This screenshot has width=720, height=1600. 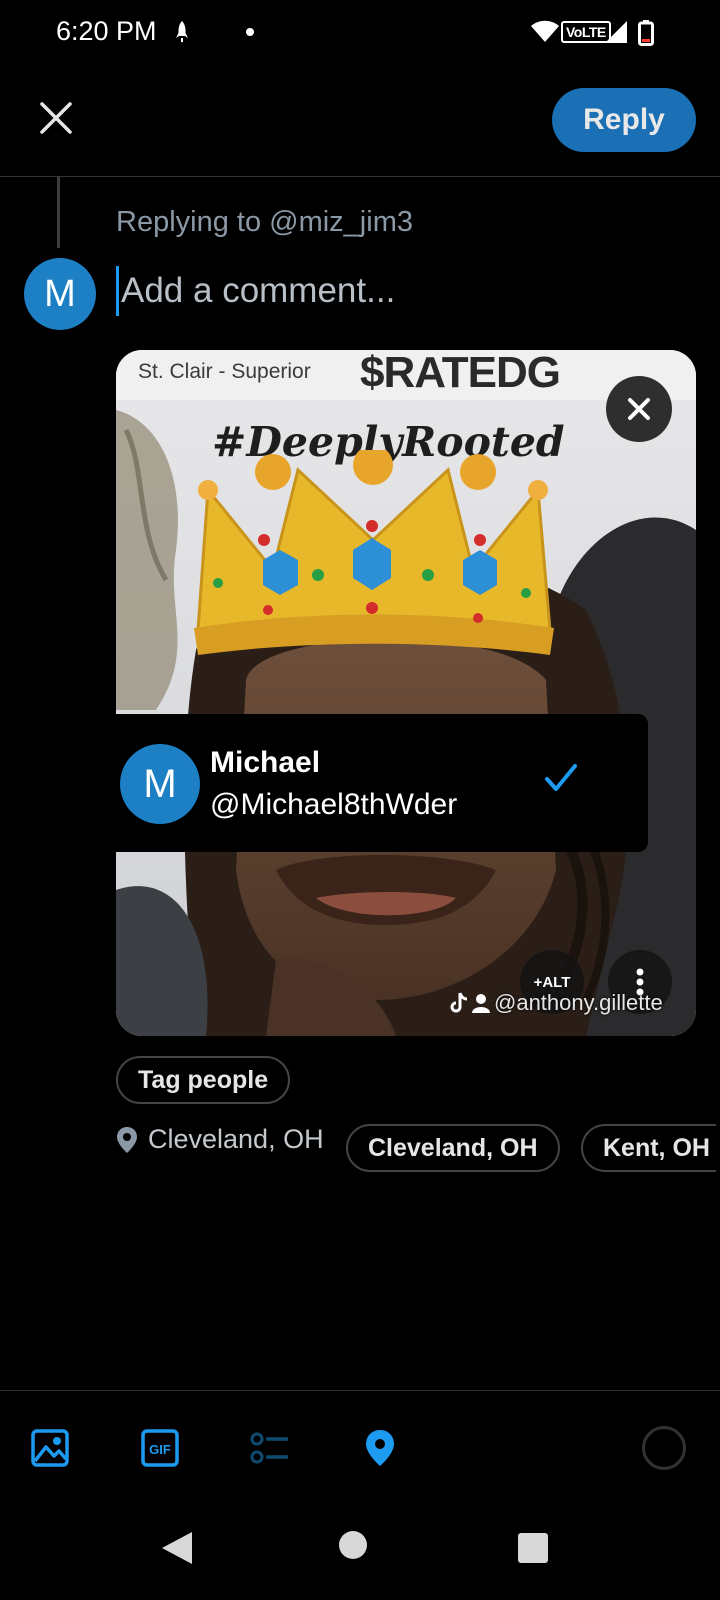 I want to click on status-time: 6:20 PM, so click(x=106, y=31).